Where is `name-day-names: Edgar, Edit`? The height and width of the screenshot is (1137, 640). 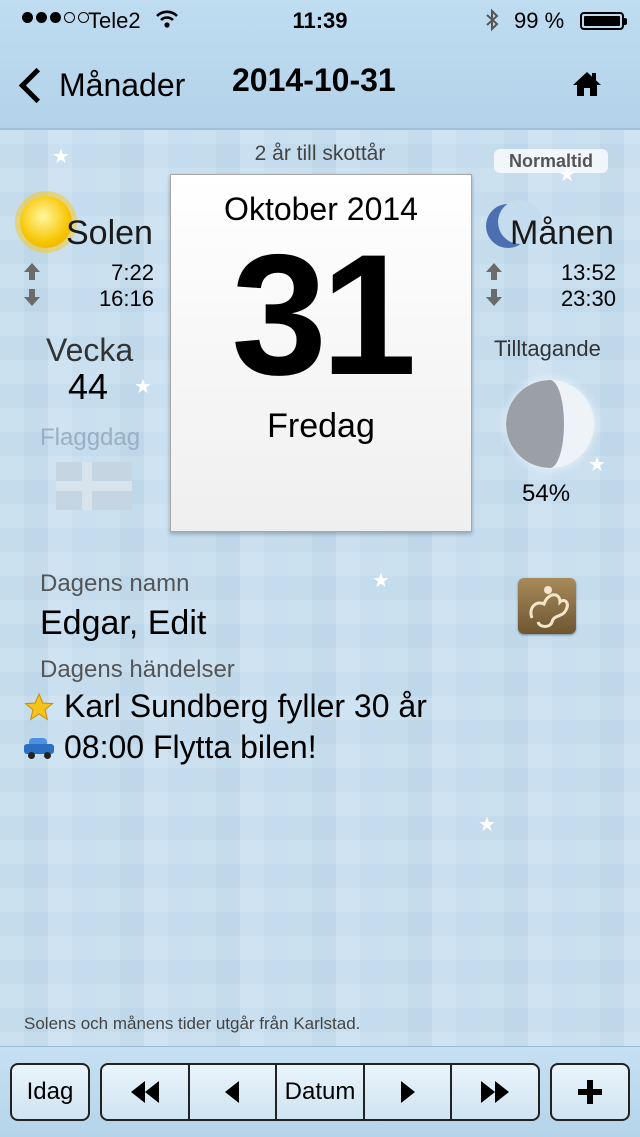 name-day-names: Edgar, Edit is located at coordinates (123, 623).